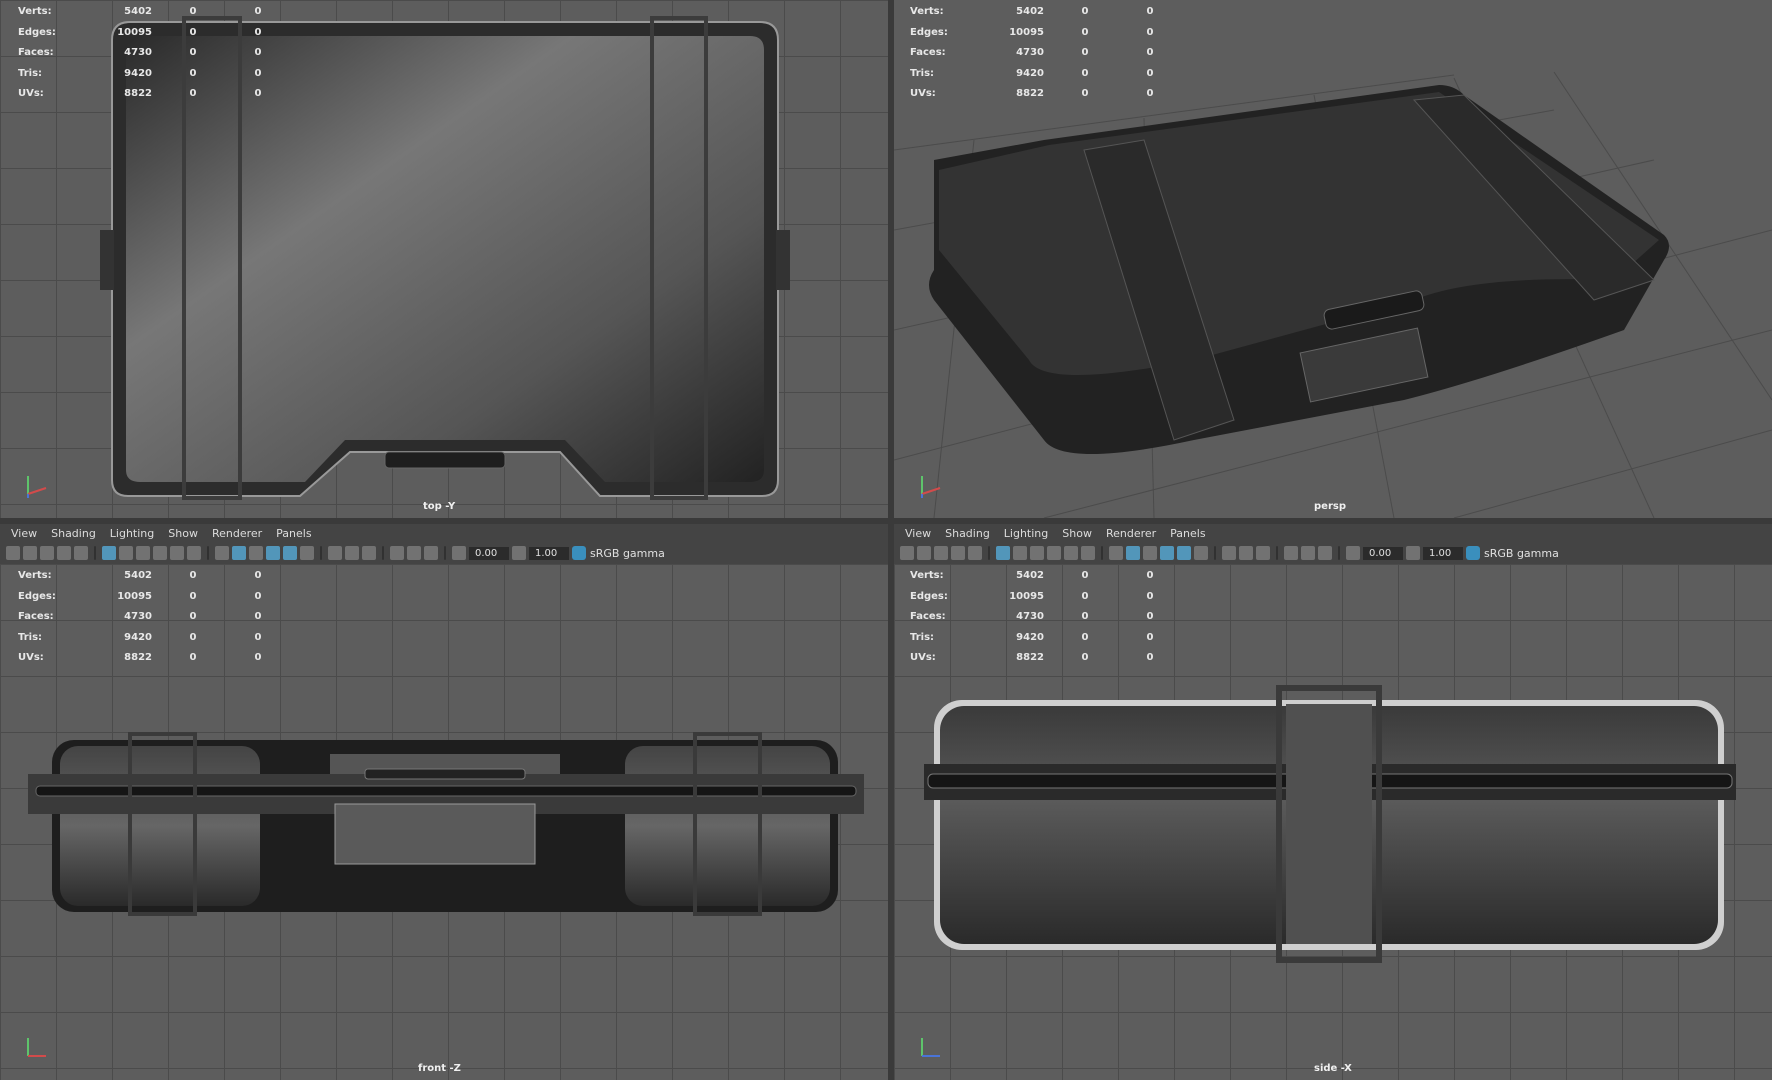 The height and width of the screenshot is (1080, 1772). Describe the element at coordinates (579, 553) in the screenshot. I see `color-management-icon` at that location.